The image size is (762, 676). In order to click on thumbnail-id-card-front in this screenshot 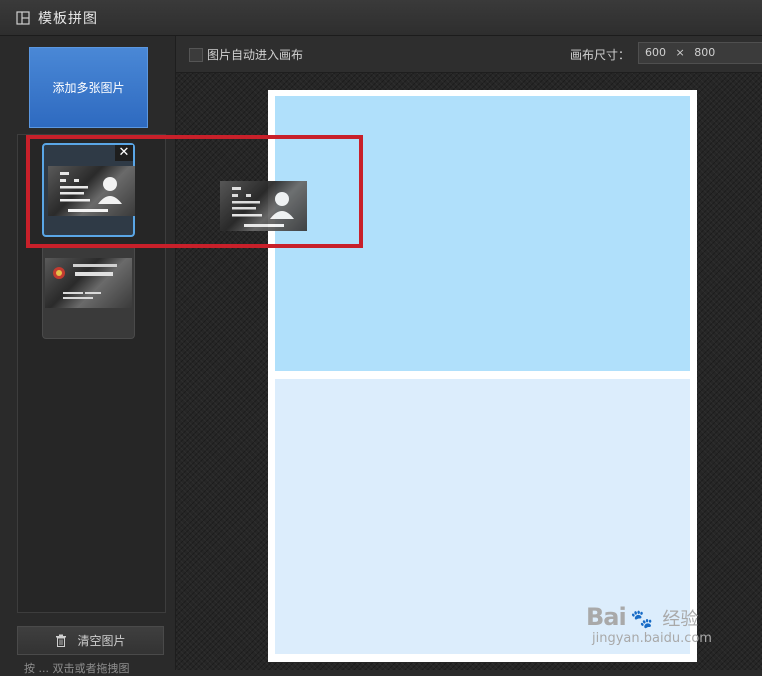, I will do `click(88, 292)`.